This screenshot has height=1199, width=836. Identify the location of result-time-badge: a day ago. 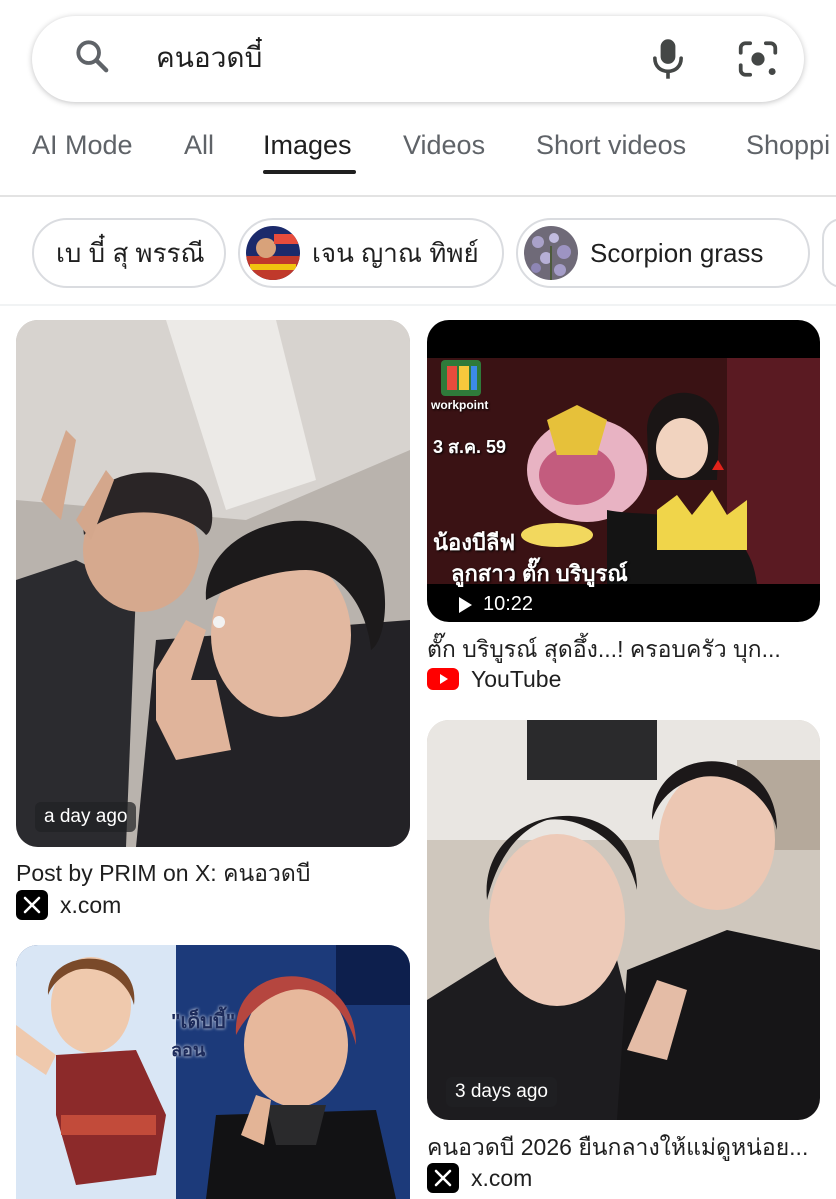
(86, 817).